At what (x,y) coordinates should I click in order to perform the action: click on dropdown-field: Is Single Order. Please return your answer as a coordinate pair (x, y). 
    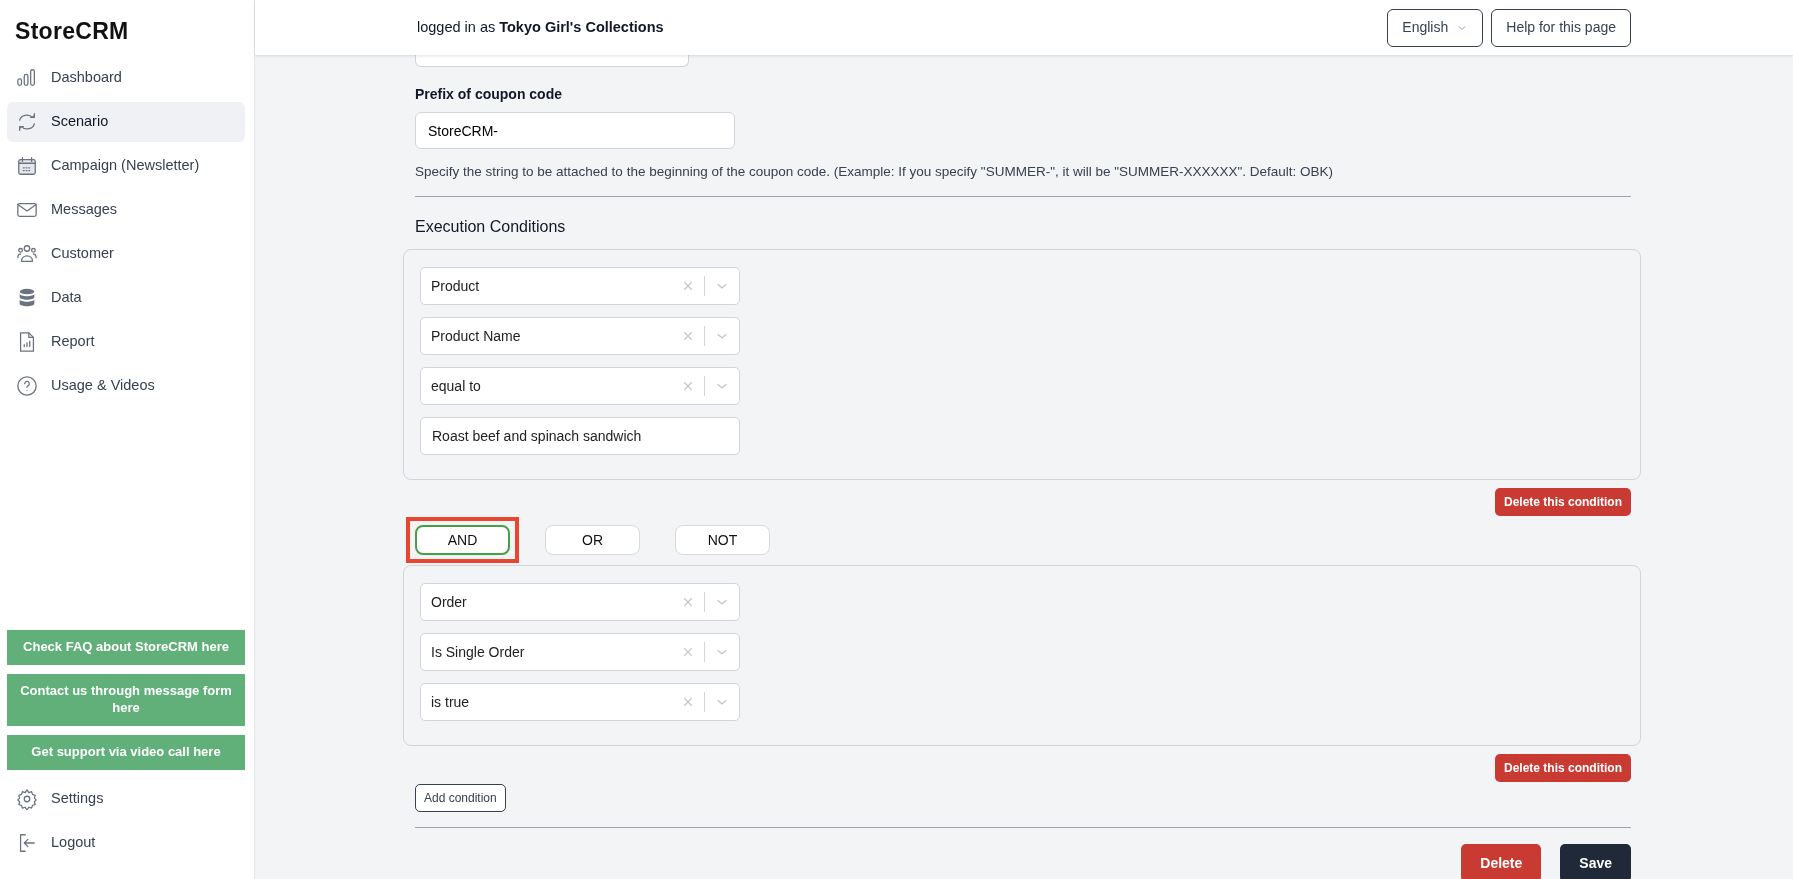
    Looking at the image, I should click on (580, 652).